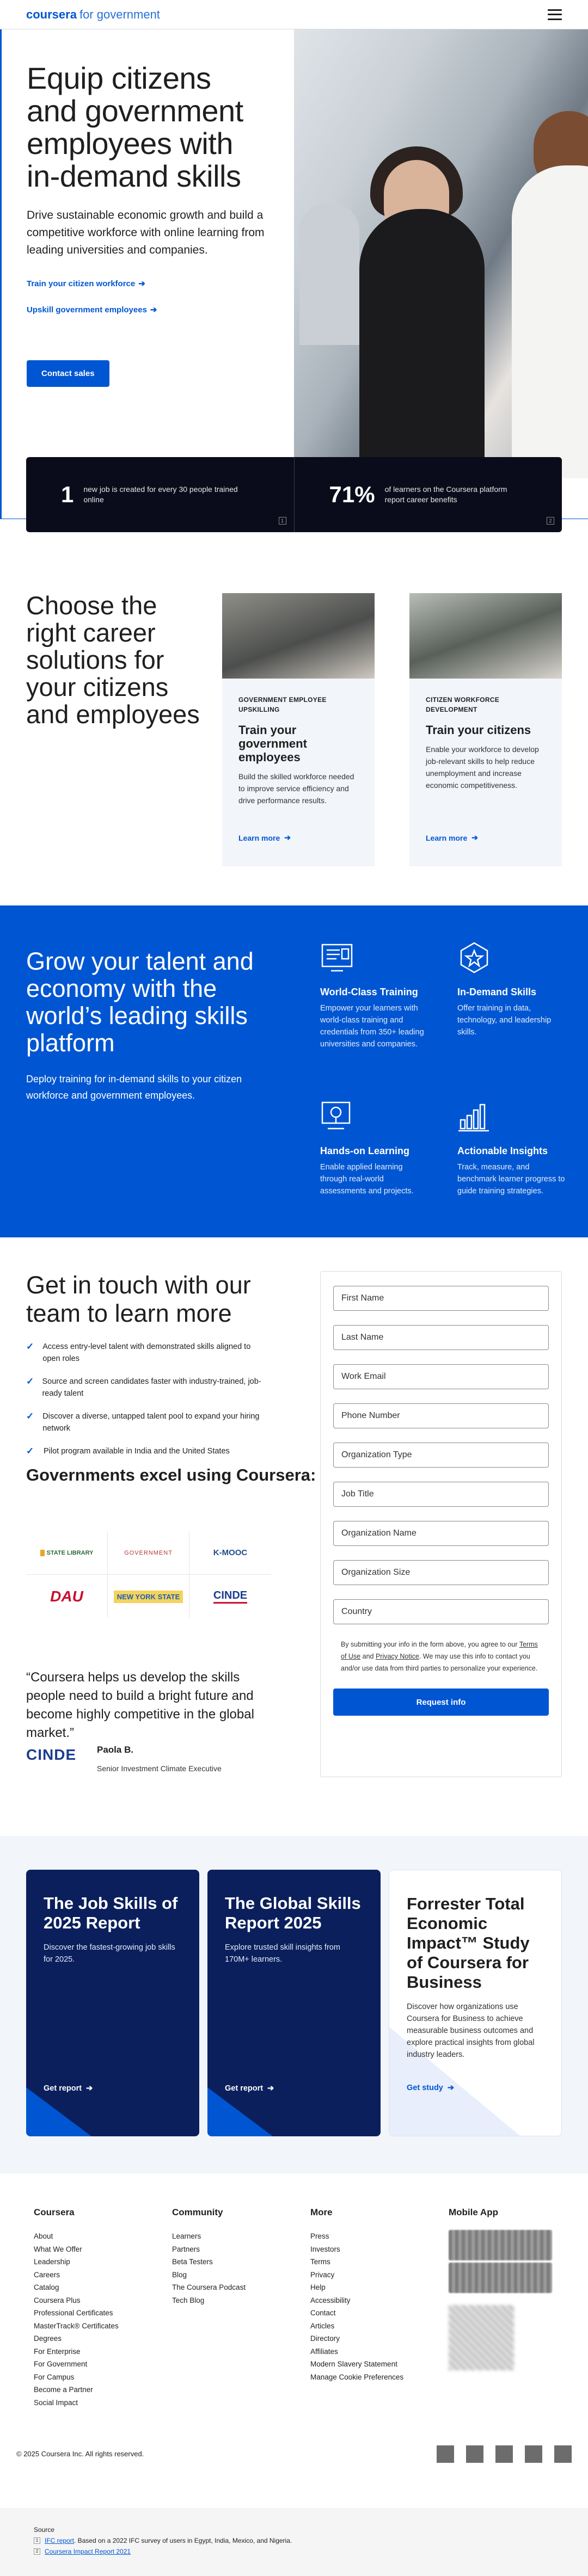  I want to click on card-kicker: GOVERNMENT EMPLOYEE UPSKILLING, so click(282, 704).